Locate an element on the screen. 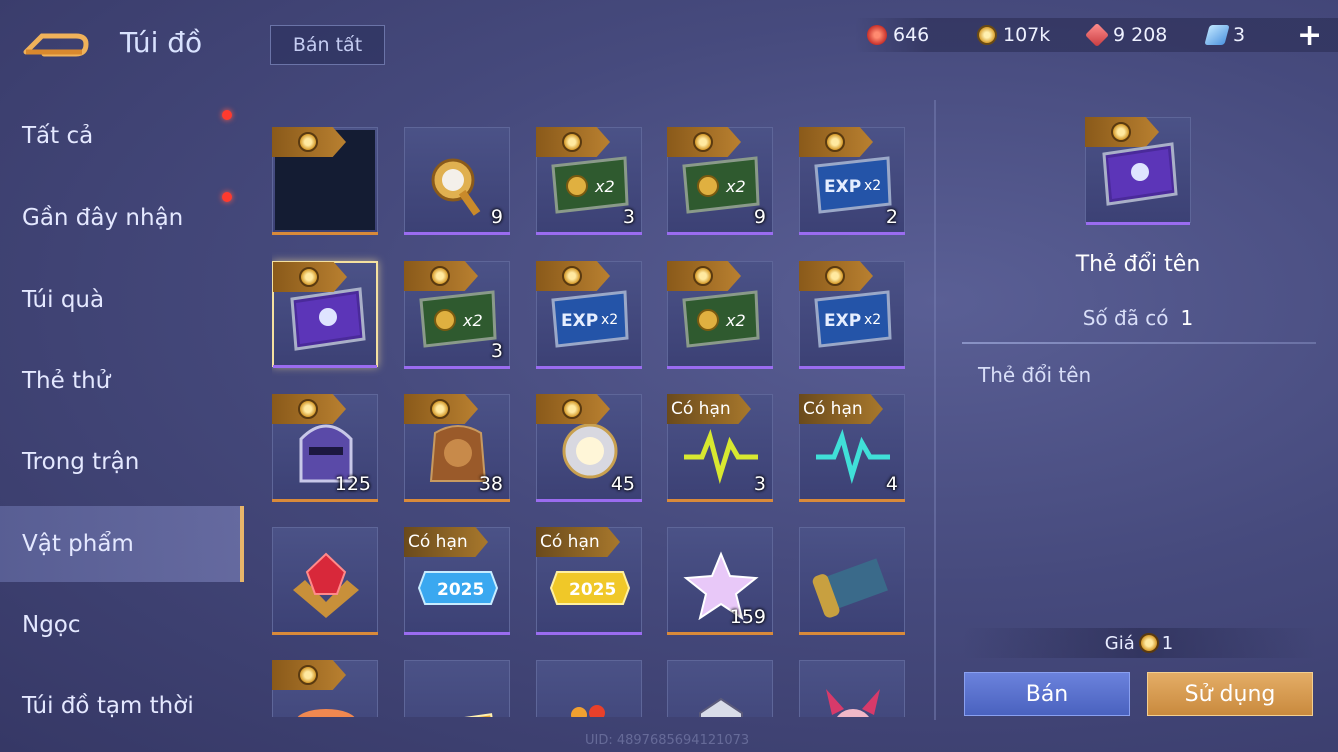 The height and width of the screenshot is (752, 1338). currency-value: 107k is located at coordinates (1027, 35).